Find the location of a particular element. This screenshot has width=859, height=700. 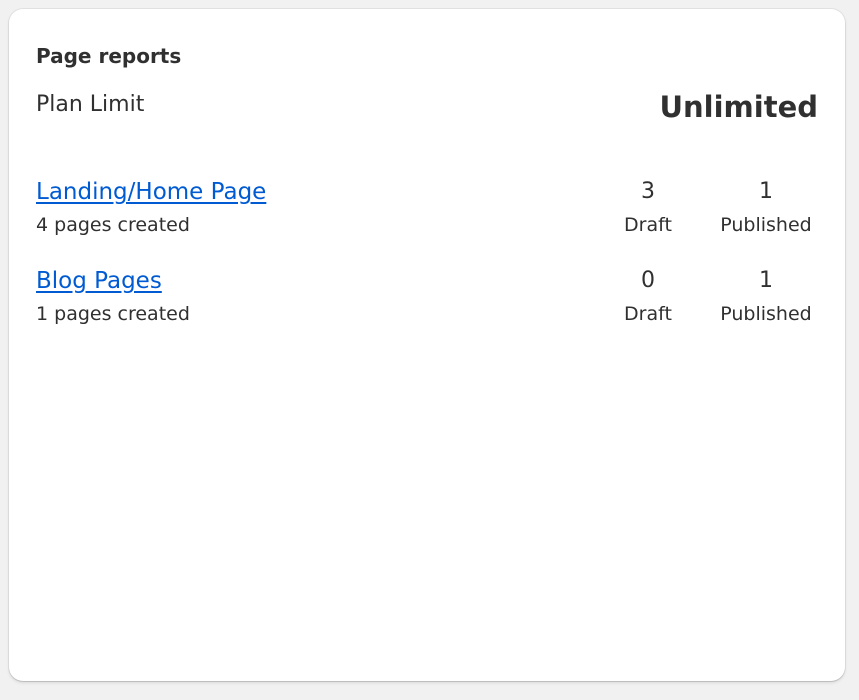

blog-draft-count: 0 is located at coordinates (648, 280).